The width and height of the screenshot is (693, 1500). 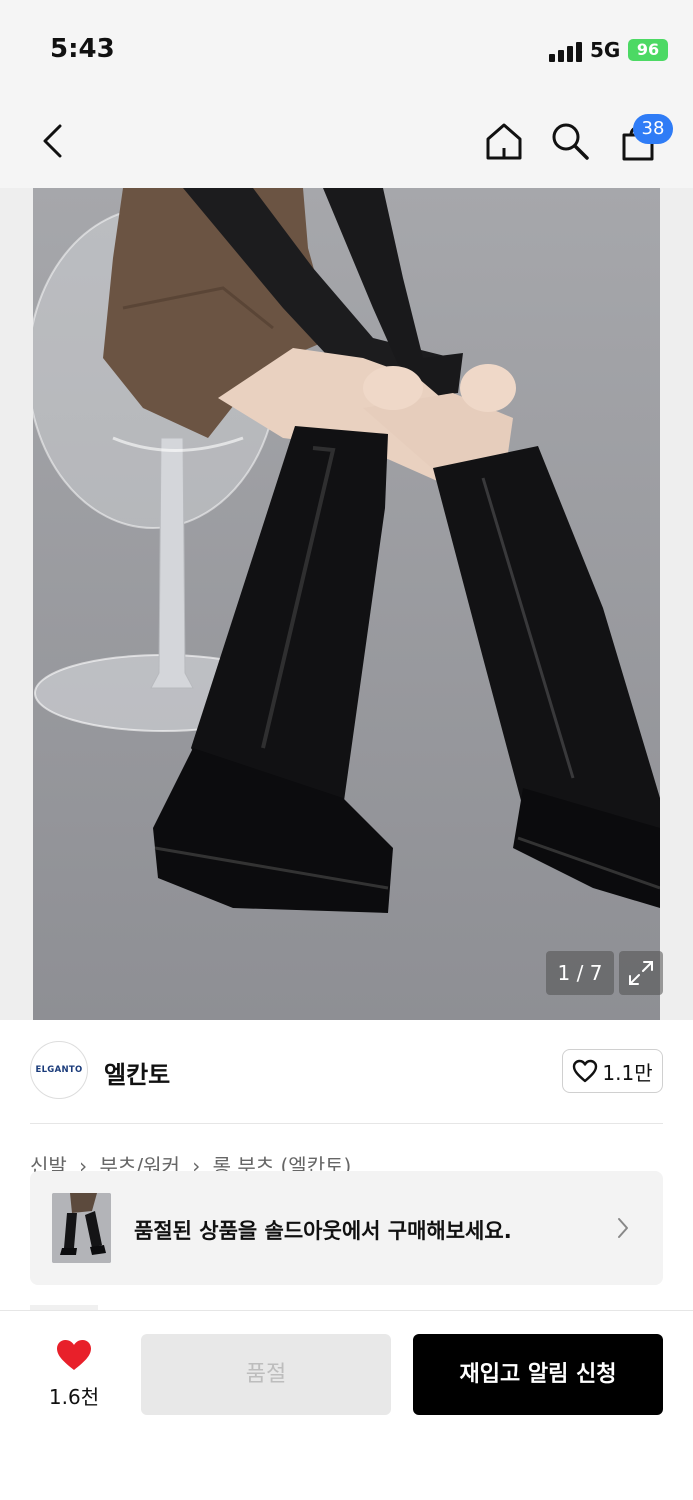 What do you see at coordinates (323, 1231) in the screenshot?
I see `soldout-banner-text: 품절된 상품을 솔드아웃에서 구매해보세요.` at bounding box center [323, 1231].